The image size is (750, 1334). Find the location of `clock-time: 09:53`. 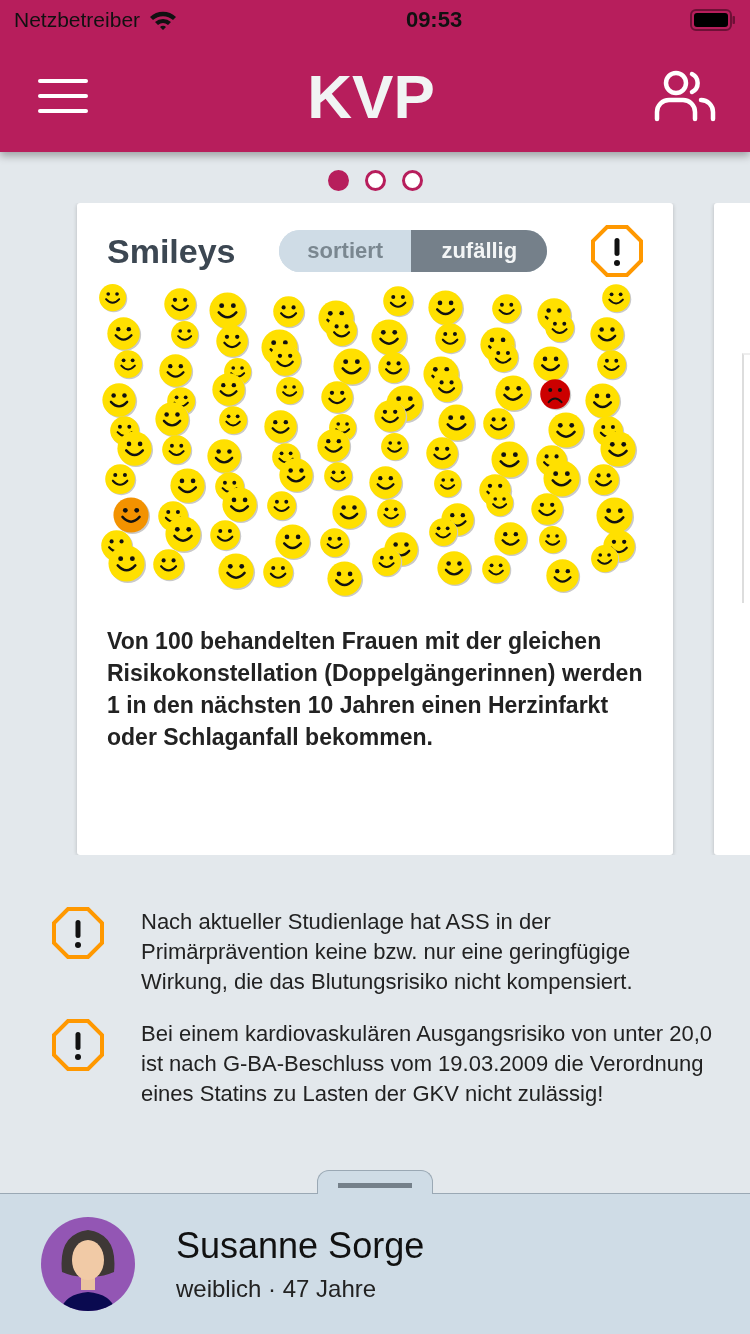

clock-time: 09:53 is located at coordinates (434, 20).